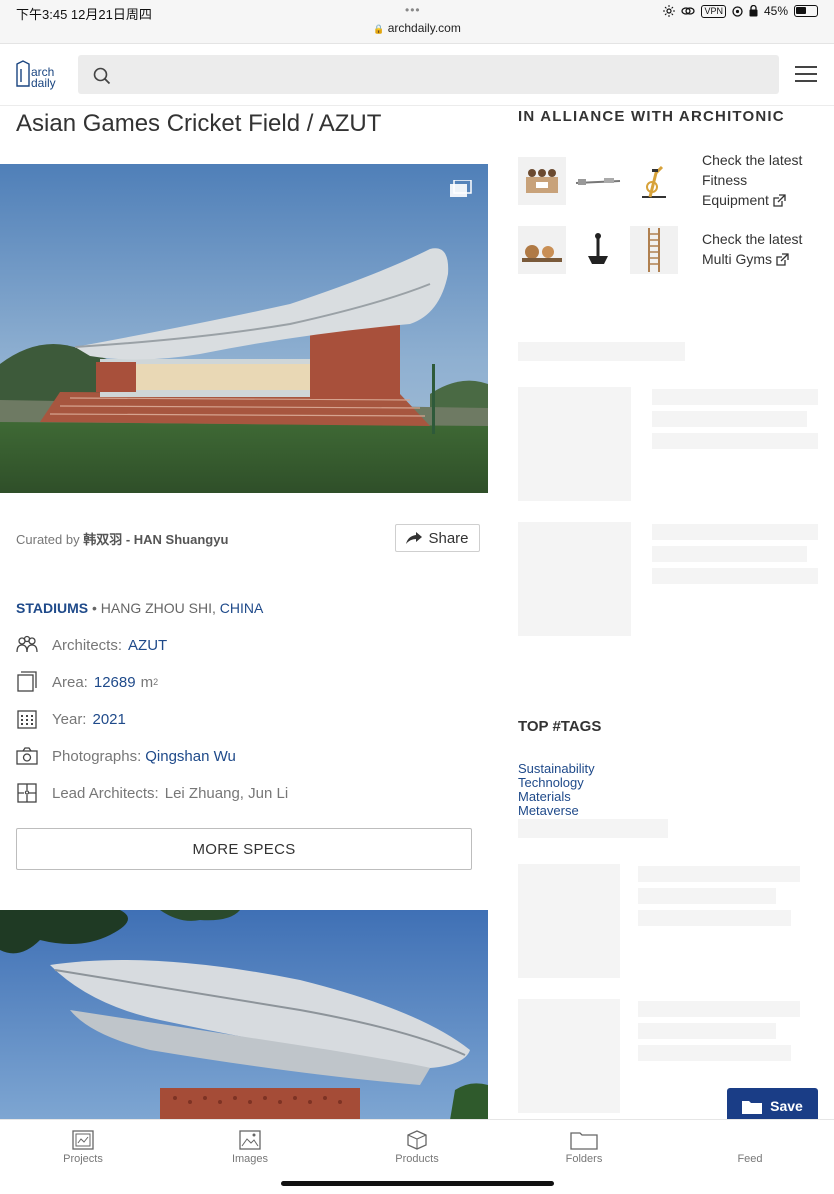  Describe the element at coordinates (762, 249) in the screenshot. I see `promo-multigyms: Check the latest Multi Gyms` at that location.